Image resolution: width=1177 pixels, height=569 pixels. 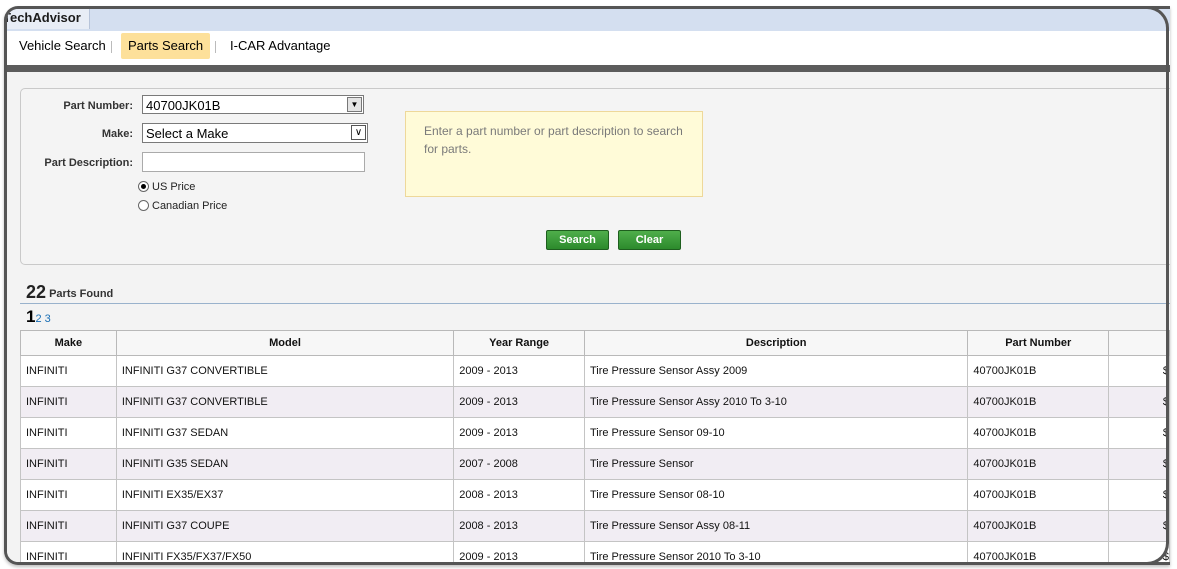 What do you see at coordinates (174, 187) in the screenshot?
I see `us-price-label: US Price` at bounding box center [174, 187].